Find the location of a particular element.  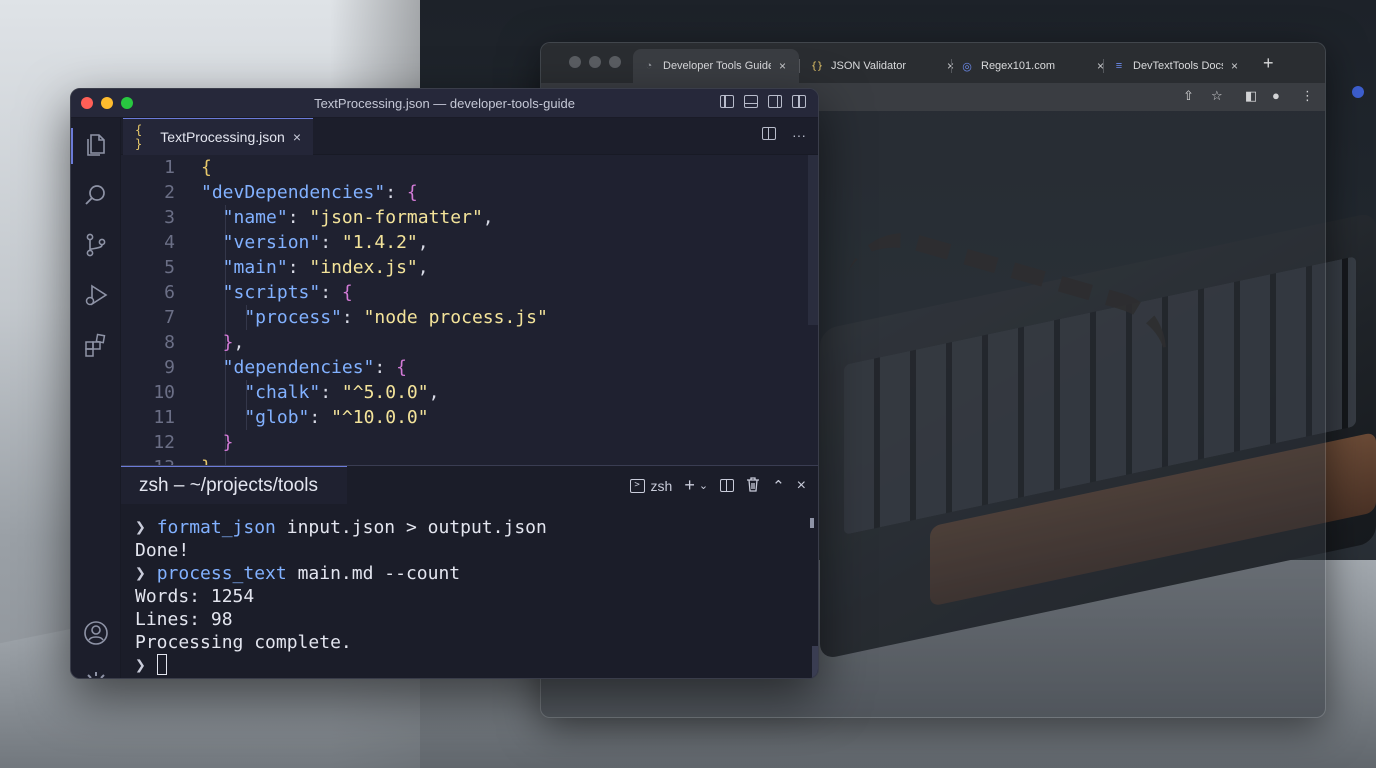

terminal-tab: zsh – ~/projects/tools is located at coordinates (234, 485).